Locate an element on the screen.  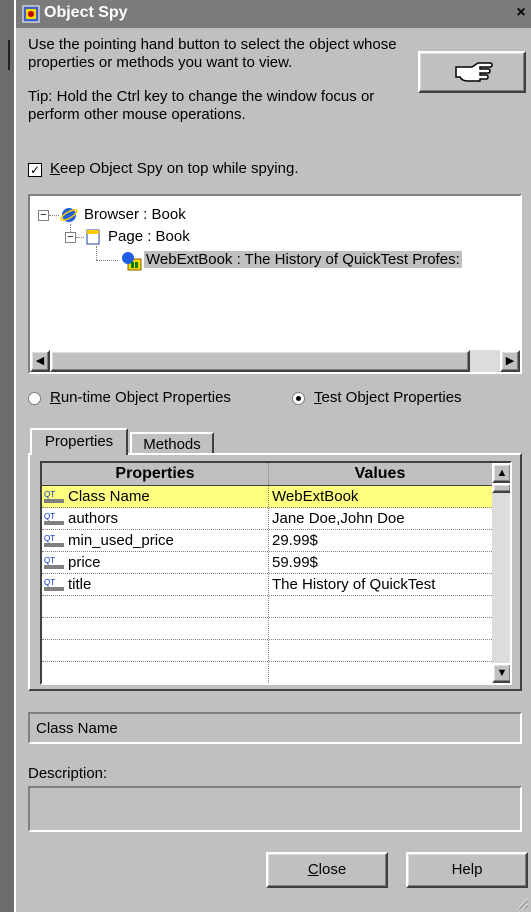
test-object-properties-option: Test Object Properties is located at coordinates (402, 399).